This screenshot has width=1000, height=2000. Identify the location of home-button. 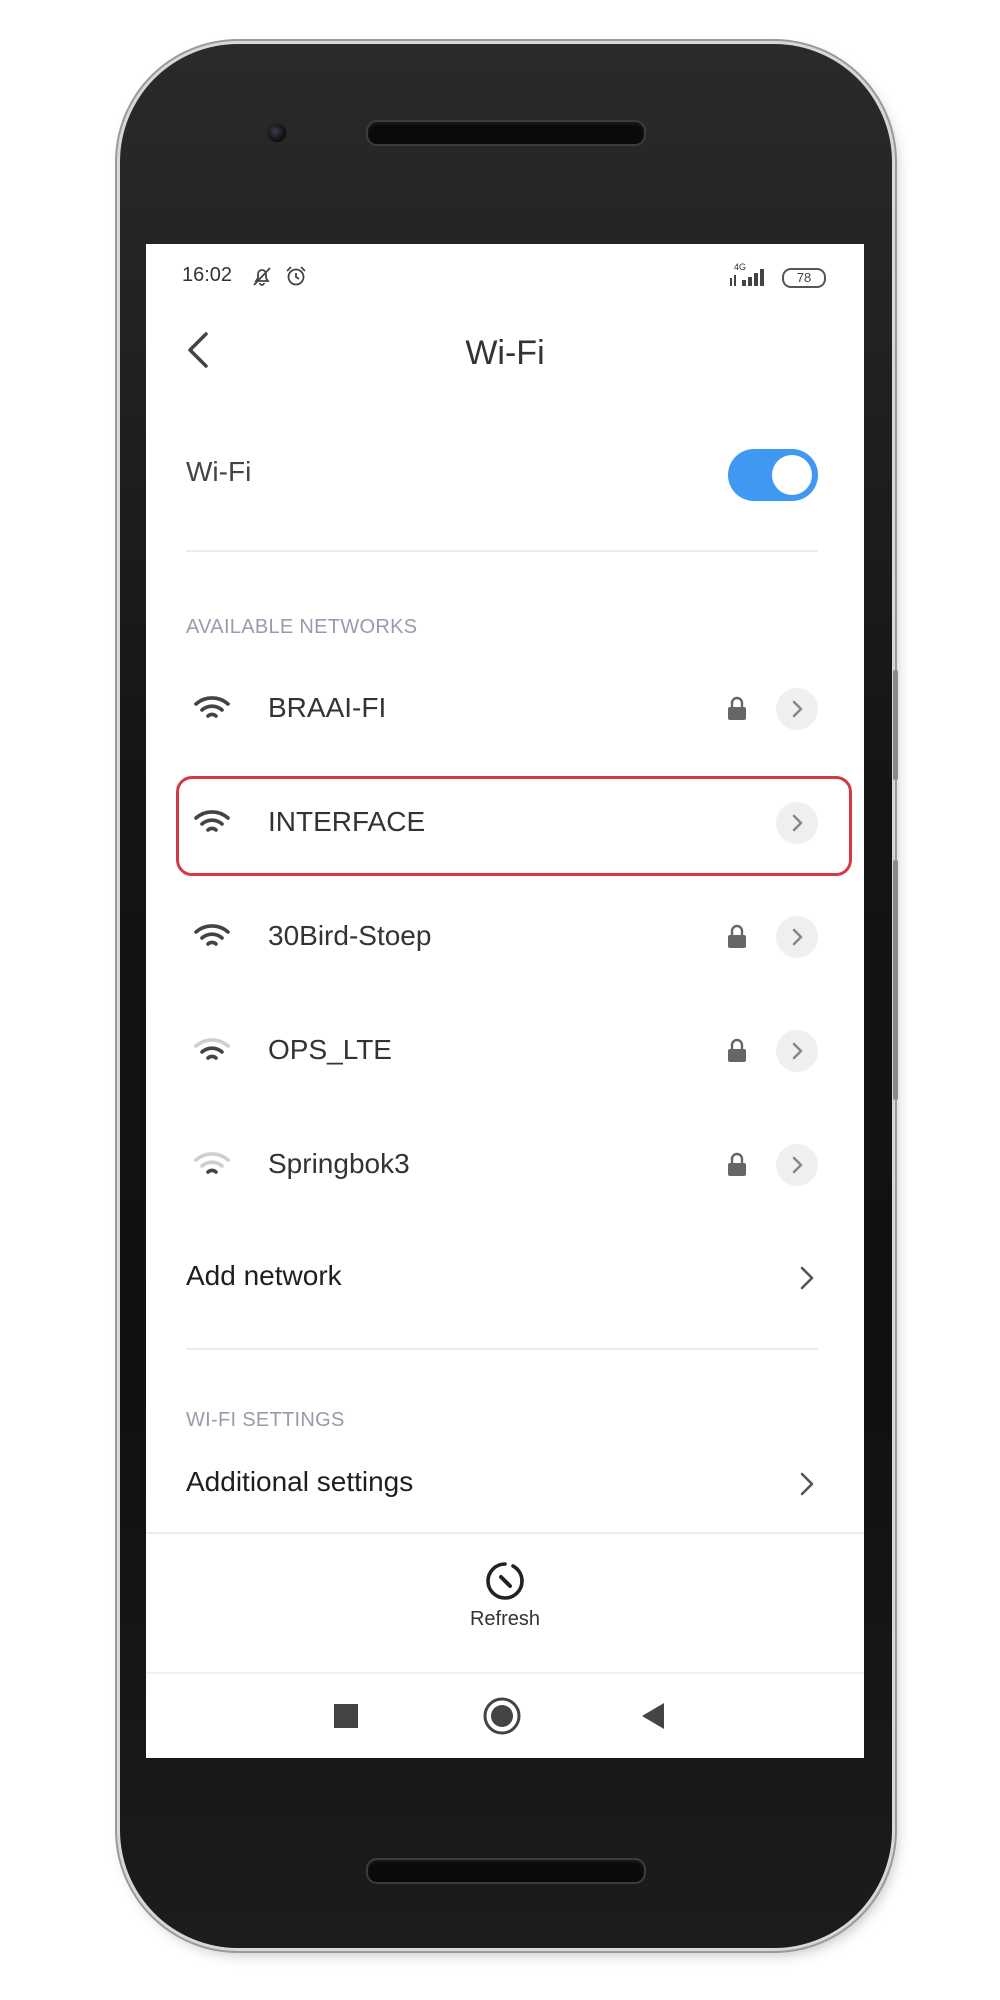
(502, 1716).